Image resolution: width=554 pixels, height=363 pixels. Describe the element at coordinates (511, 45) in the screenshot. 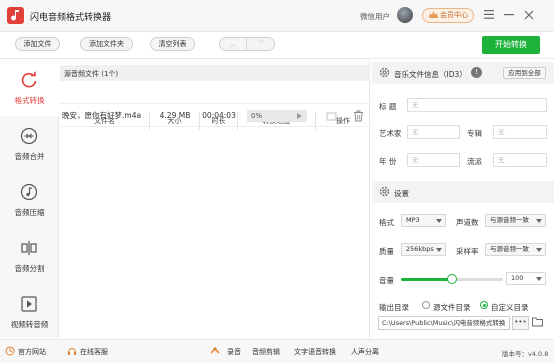

I see `start-convert-button: 开始转换` at that location.